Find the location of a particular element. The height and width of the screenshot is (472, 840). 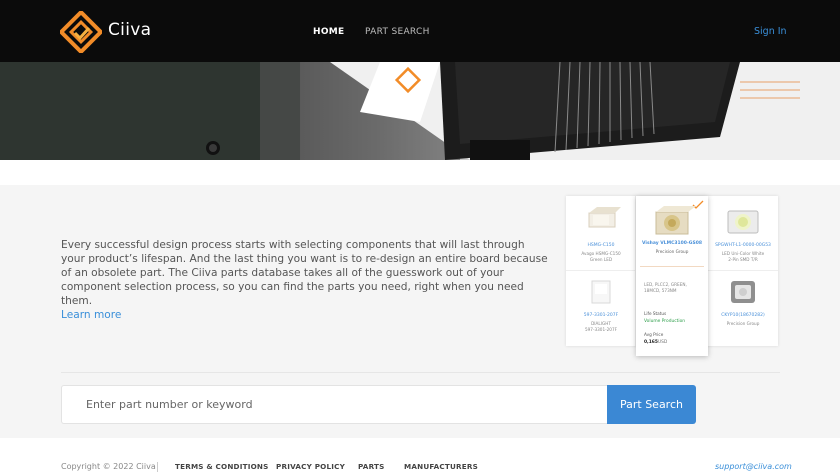

product-tile-title: HSMG-C150 is located at coordinates (601, 245).